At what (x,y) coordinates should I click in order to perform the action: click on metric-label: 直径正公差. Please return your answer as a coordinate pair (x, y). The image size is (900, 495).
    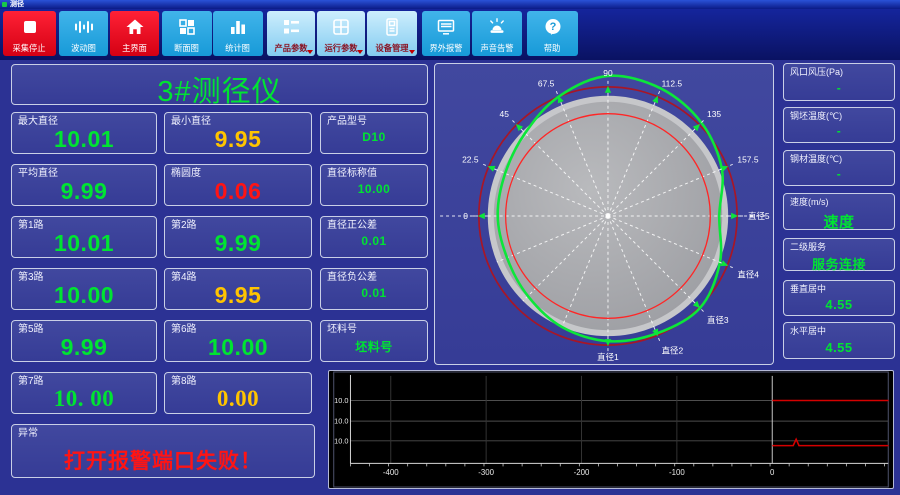
    Looking at the image, I should click on (352, 225).